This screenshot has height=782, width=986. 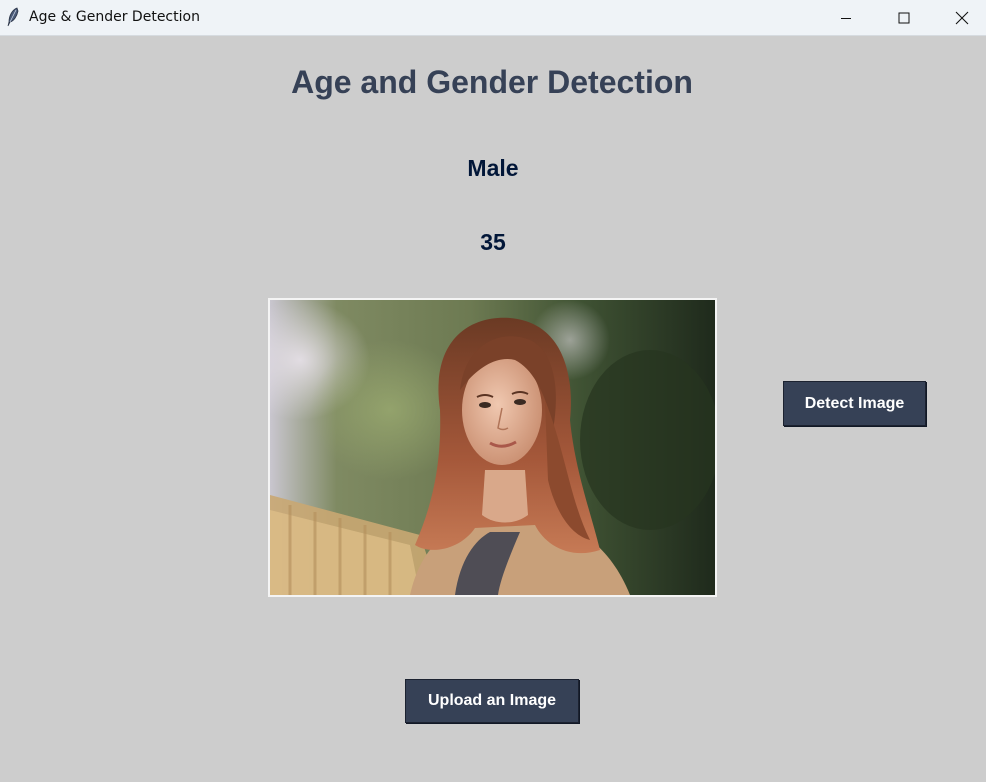 I want to click on minimize-icon, so click(x=846, y=18).